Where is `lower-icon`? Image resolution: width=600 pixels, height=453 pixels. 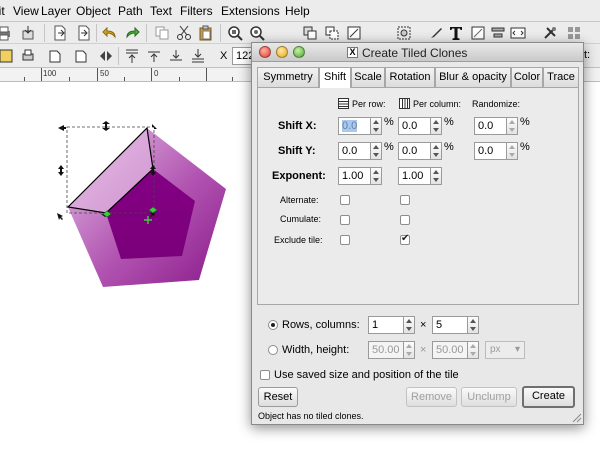
lower-icon is located at coordinates (176, 56).